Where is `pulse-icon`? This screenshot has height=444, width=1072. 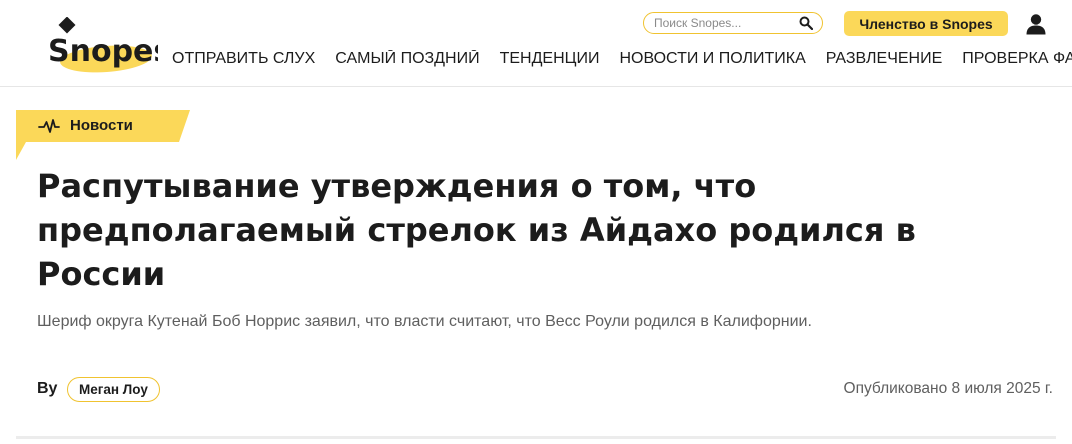 pulse-icon is located at coordinates (49, 126).